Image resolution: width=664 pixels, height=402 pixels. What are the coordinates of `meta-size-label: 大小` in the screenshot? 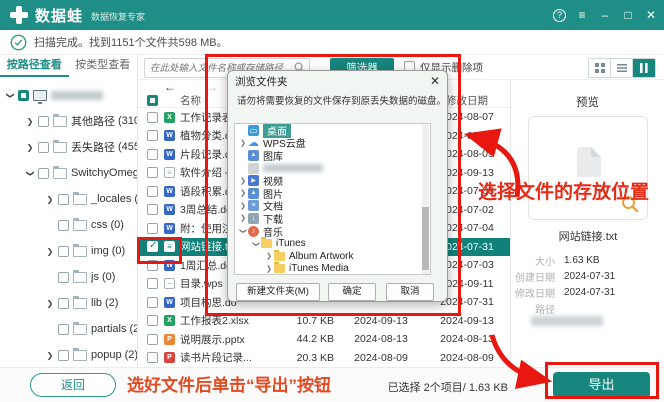 It's located at (545, 262).